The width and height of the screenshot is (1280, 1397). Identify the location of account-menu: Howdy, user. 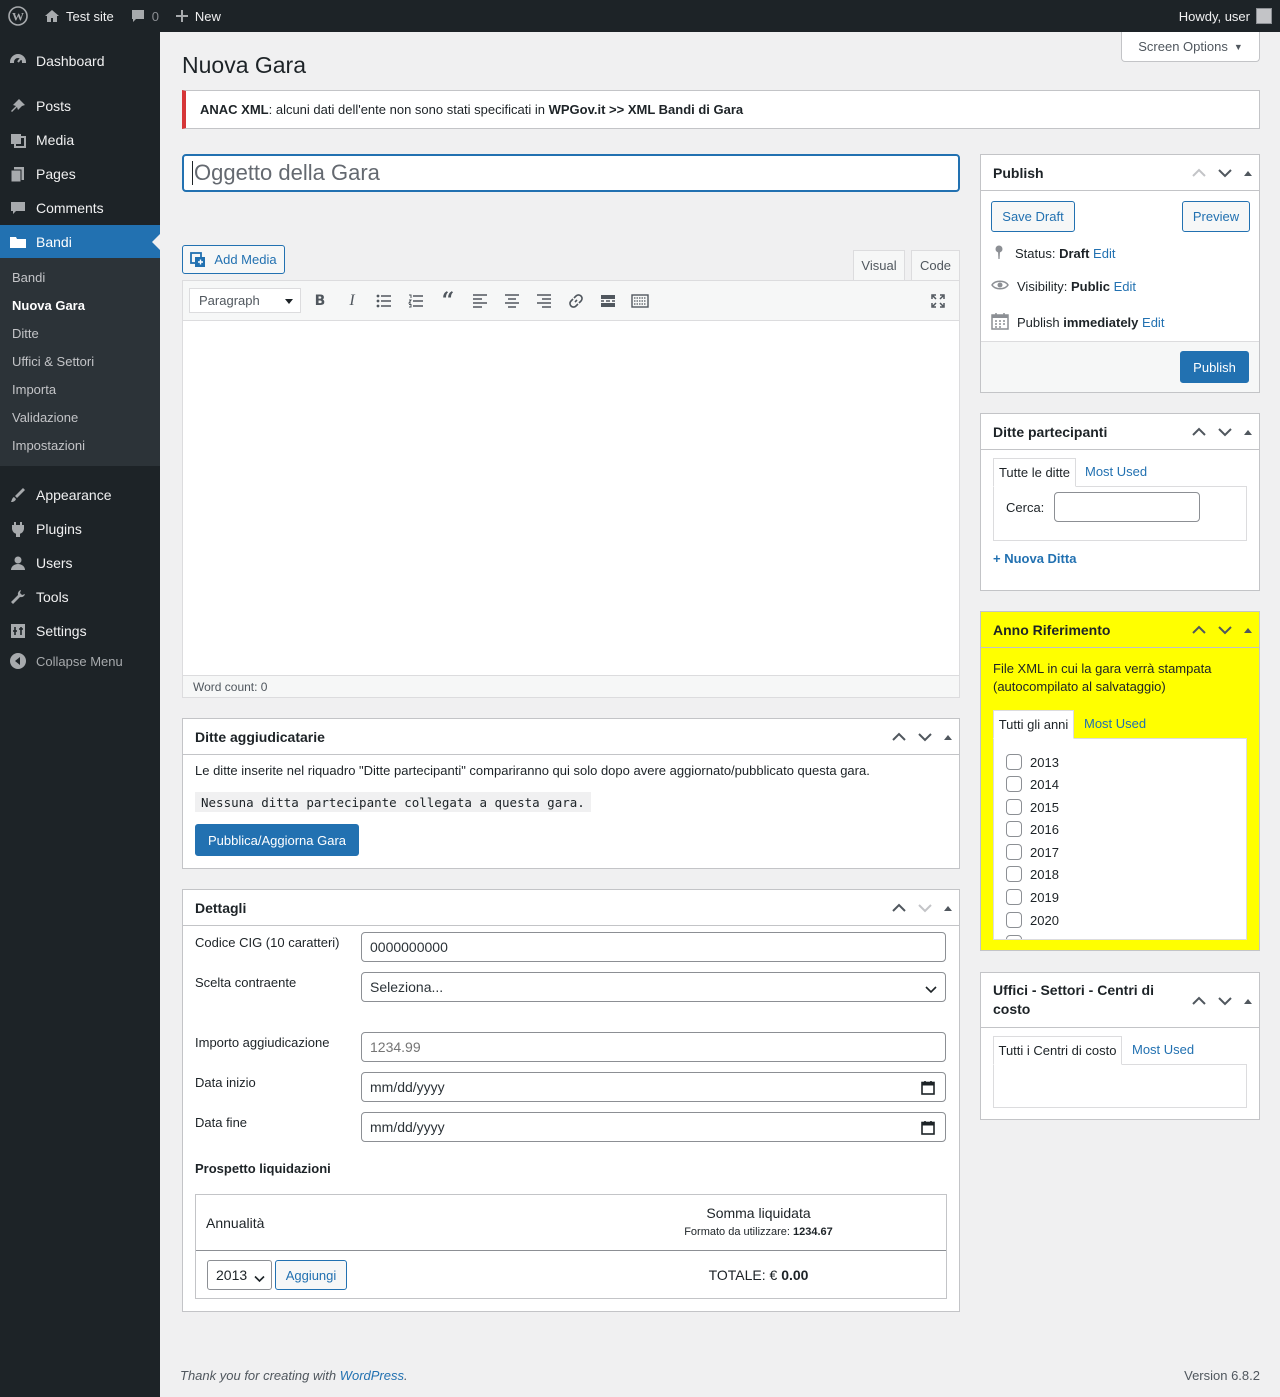
(1229, 16).